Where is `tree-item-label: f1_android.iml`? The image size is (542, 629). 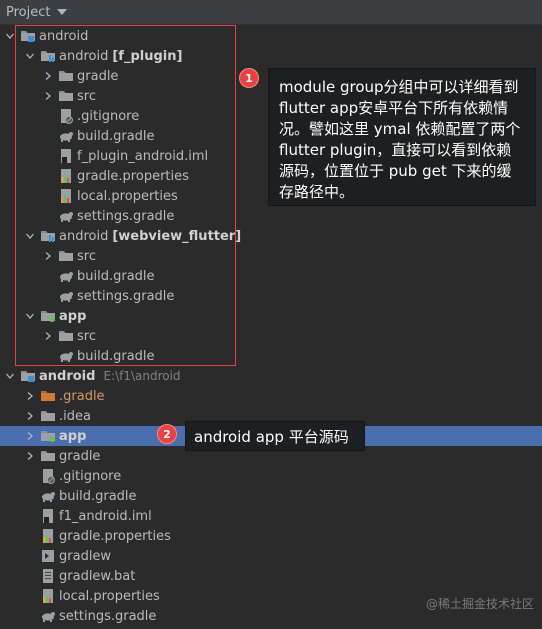 tree-item-label: f1_android.iml is located at coordinates (105, 516).